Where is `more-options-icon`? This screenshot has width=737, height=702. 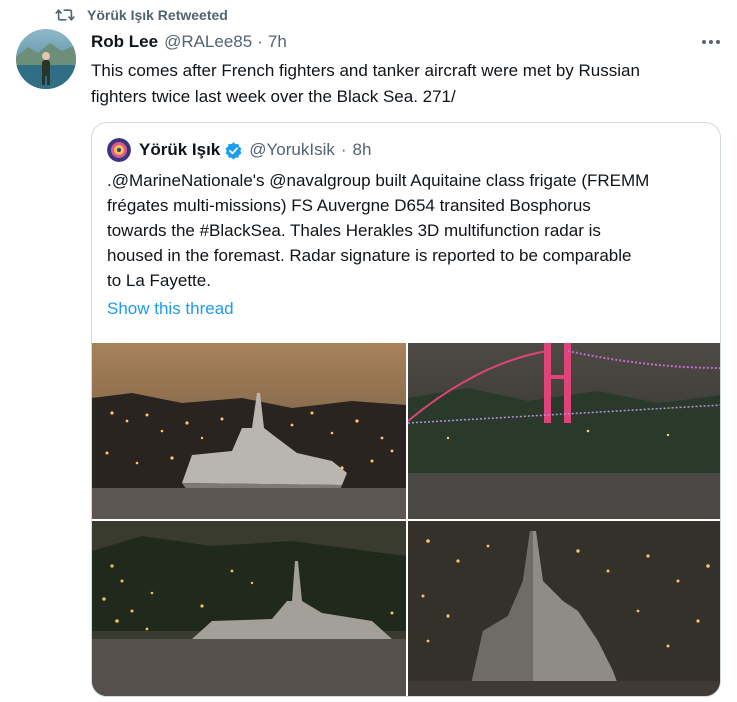
more-options-icon is located at coordinates (711, 42).